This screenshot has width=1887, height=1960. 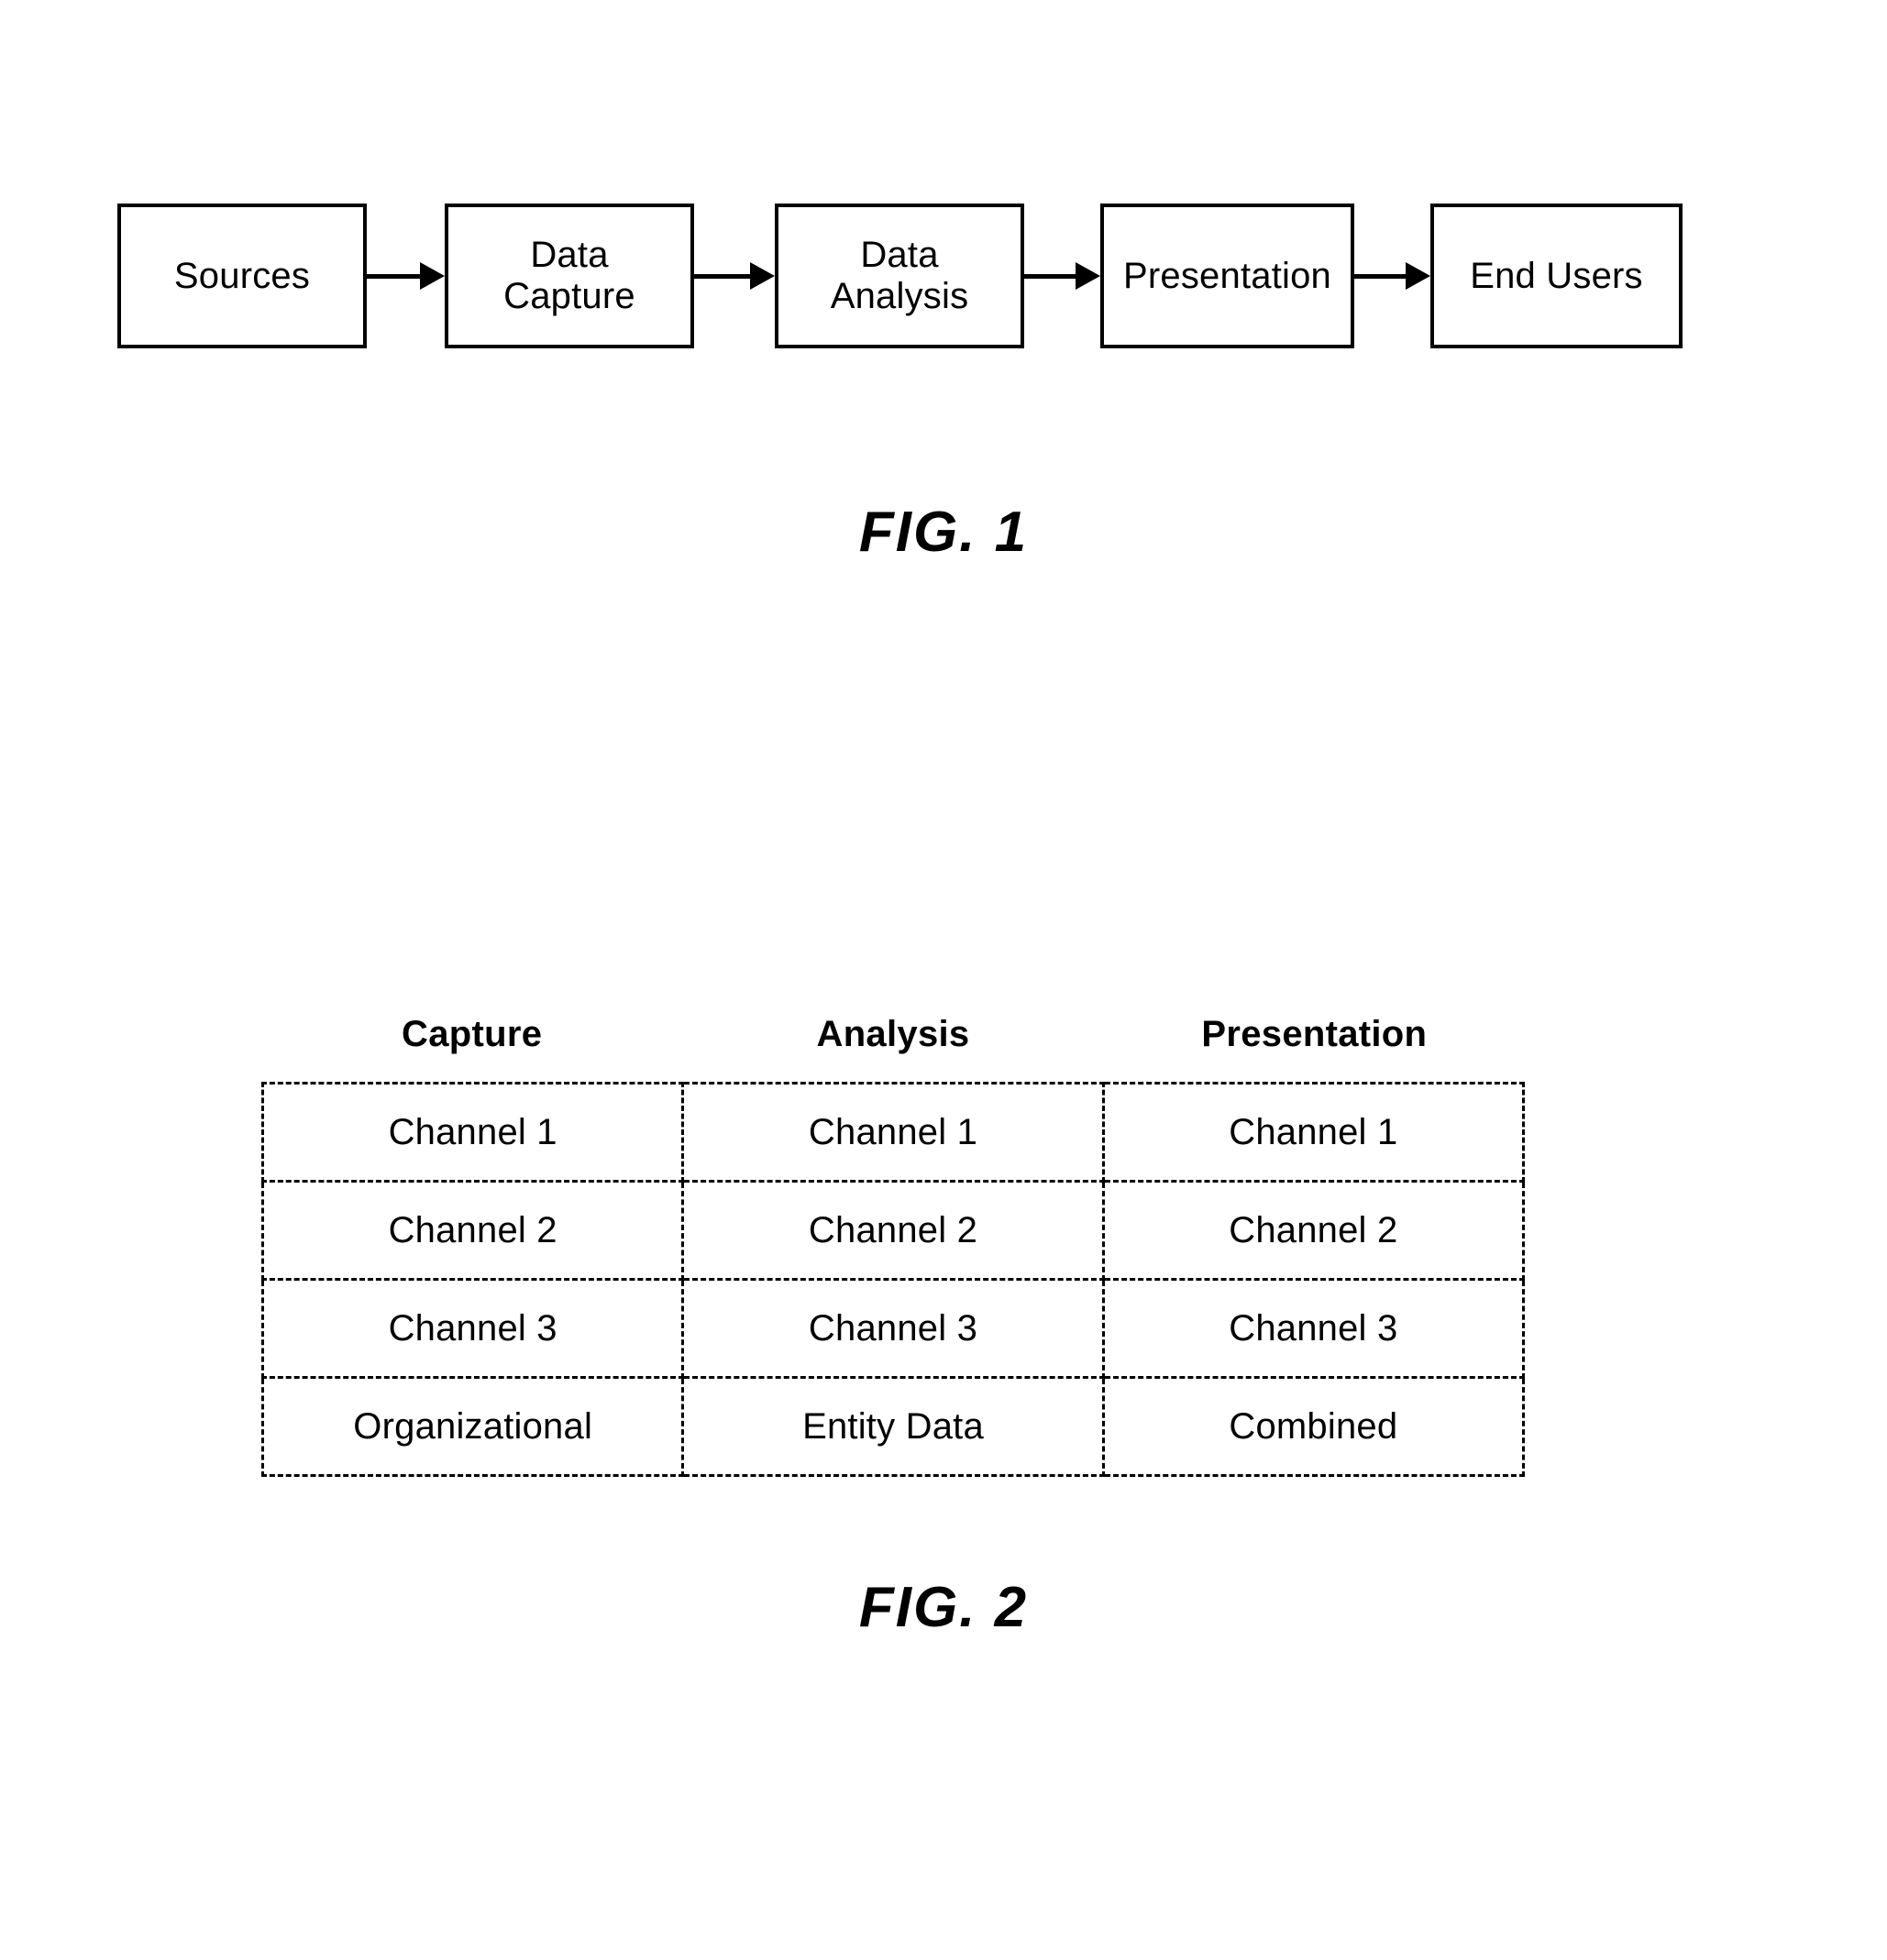 I want to click on flow-node-2: Data Analysis, so click(x=899, y=276).